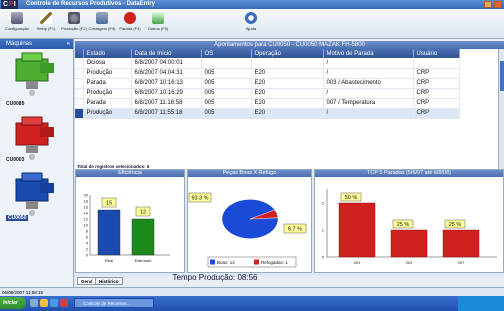 This screenshot has width=504, height=311. What do you see at coordinates (251, 28) in the screenshot?
I see `toolbar-label: Ajuda` at bounding box center [251, 28].